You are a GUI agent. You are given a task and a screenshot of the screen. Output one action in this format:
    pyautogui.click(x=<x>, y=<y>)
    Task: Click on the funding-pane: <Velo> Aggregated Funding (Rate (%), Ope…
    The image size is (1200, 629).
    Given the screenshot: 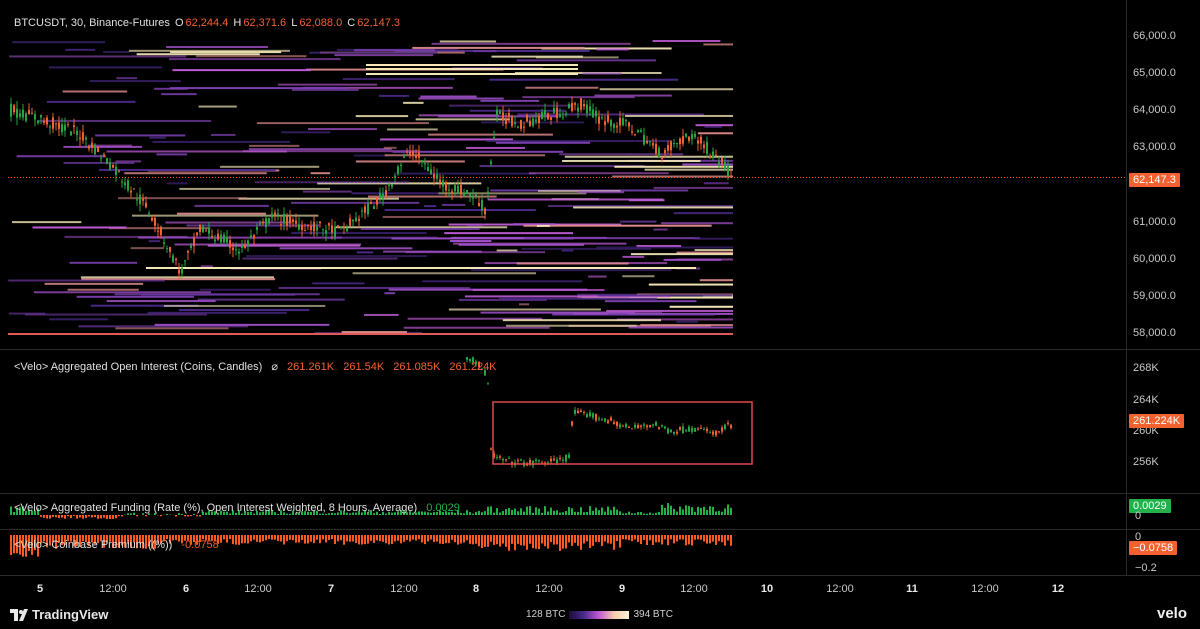 What is the action you would take?
    pyautogui.click(x=600, y=511)
    